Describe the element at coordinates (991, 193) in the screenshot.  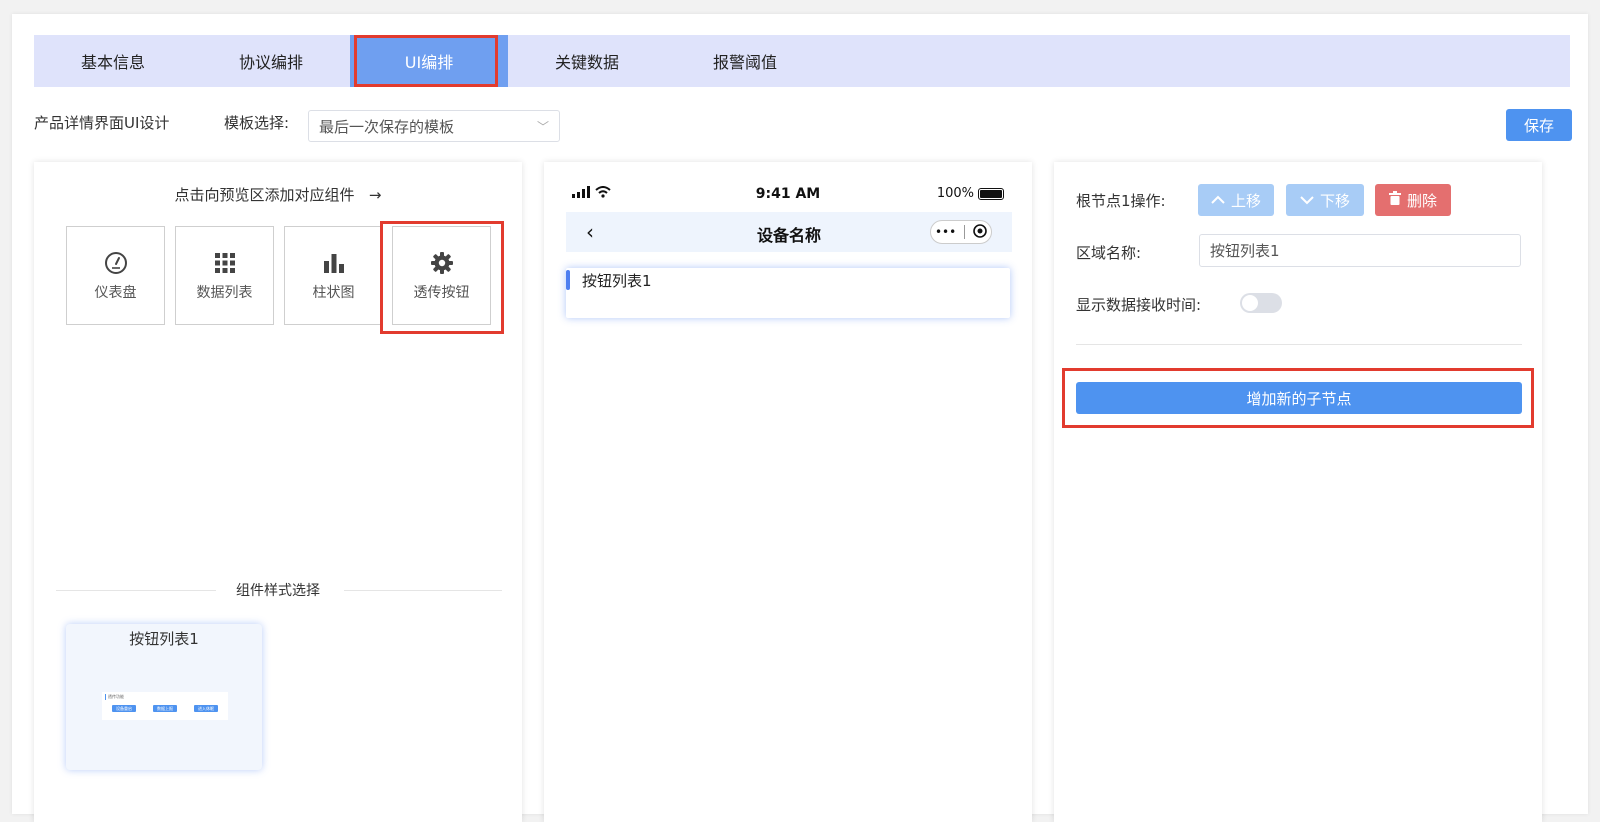
I see `battery-icon` at that location.